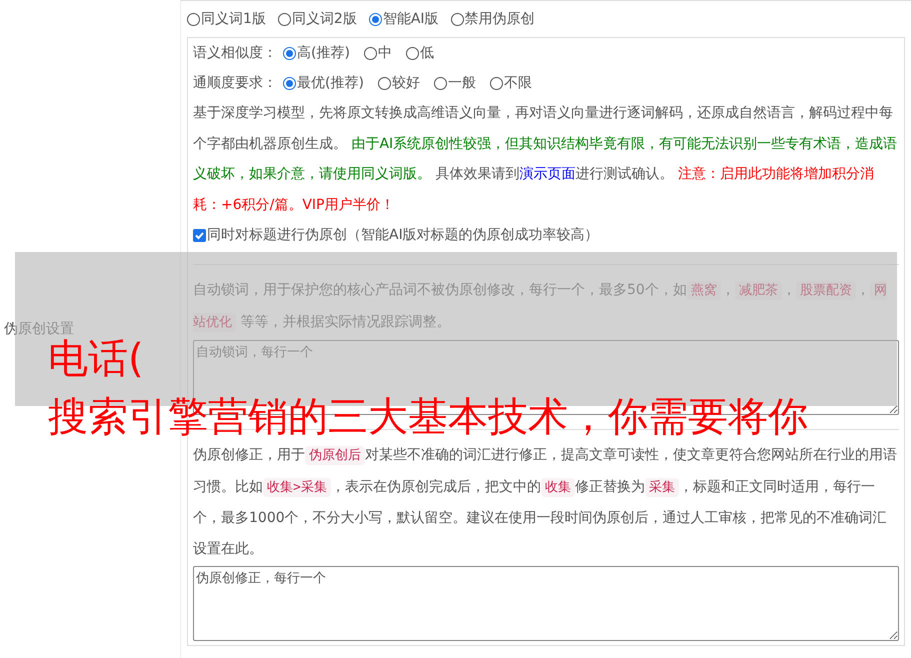  I want to click on radio-option: 同义词2版, so click(317, 19).